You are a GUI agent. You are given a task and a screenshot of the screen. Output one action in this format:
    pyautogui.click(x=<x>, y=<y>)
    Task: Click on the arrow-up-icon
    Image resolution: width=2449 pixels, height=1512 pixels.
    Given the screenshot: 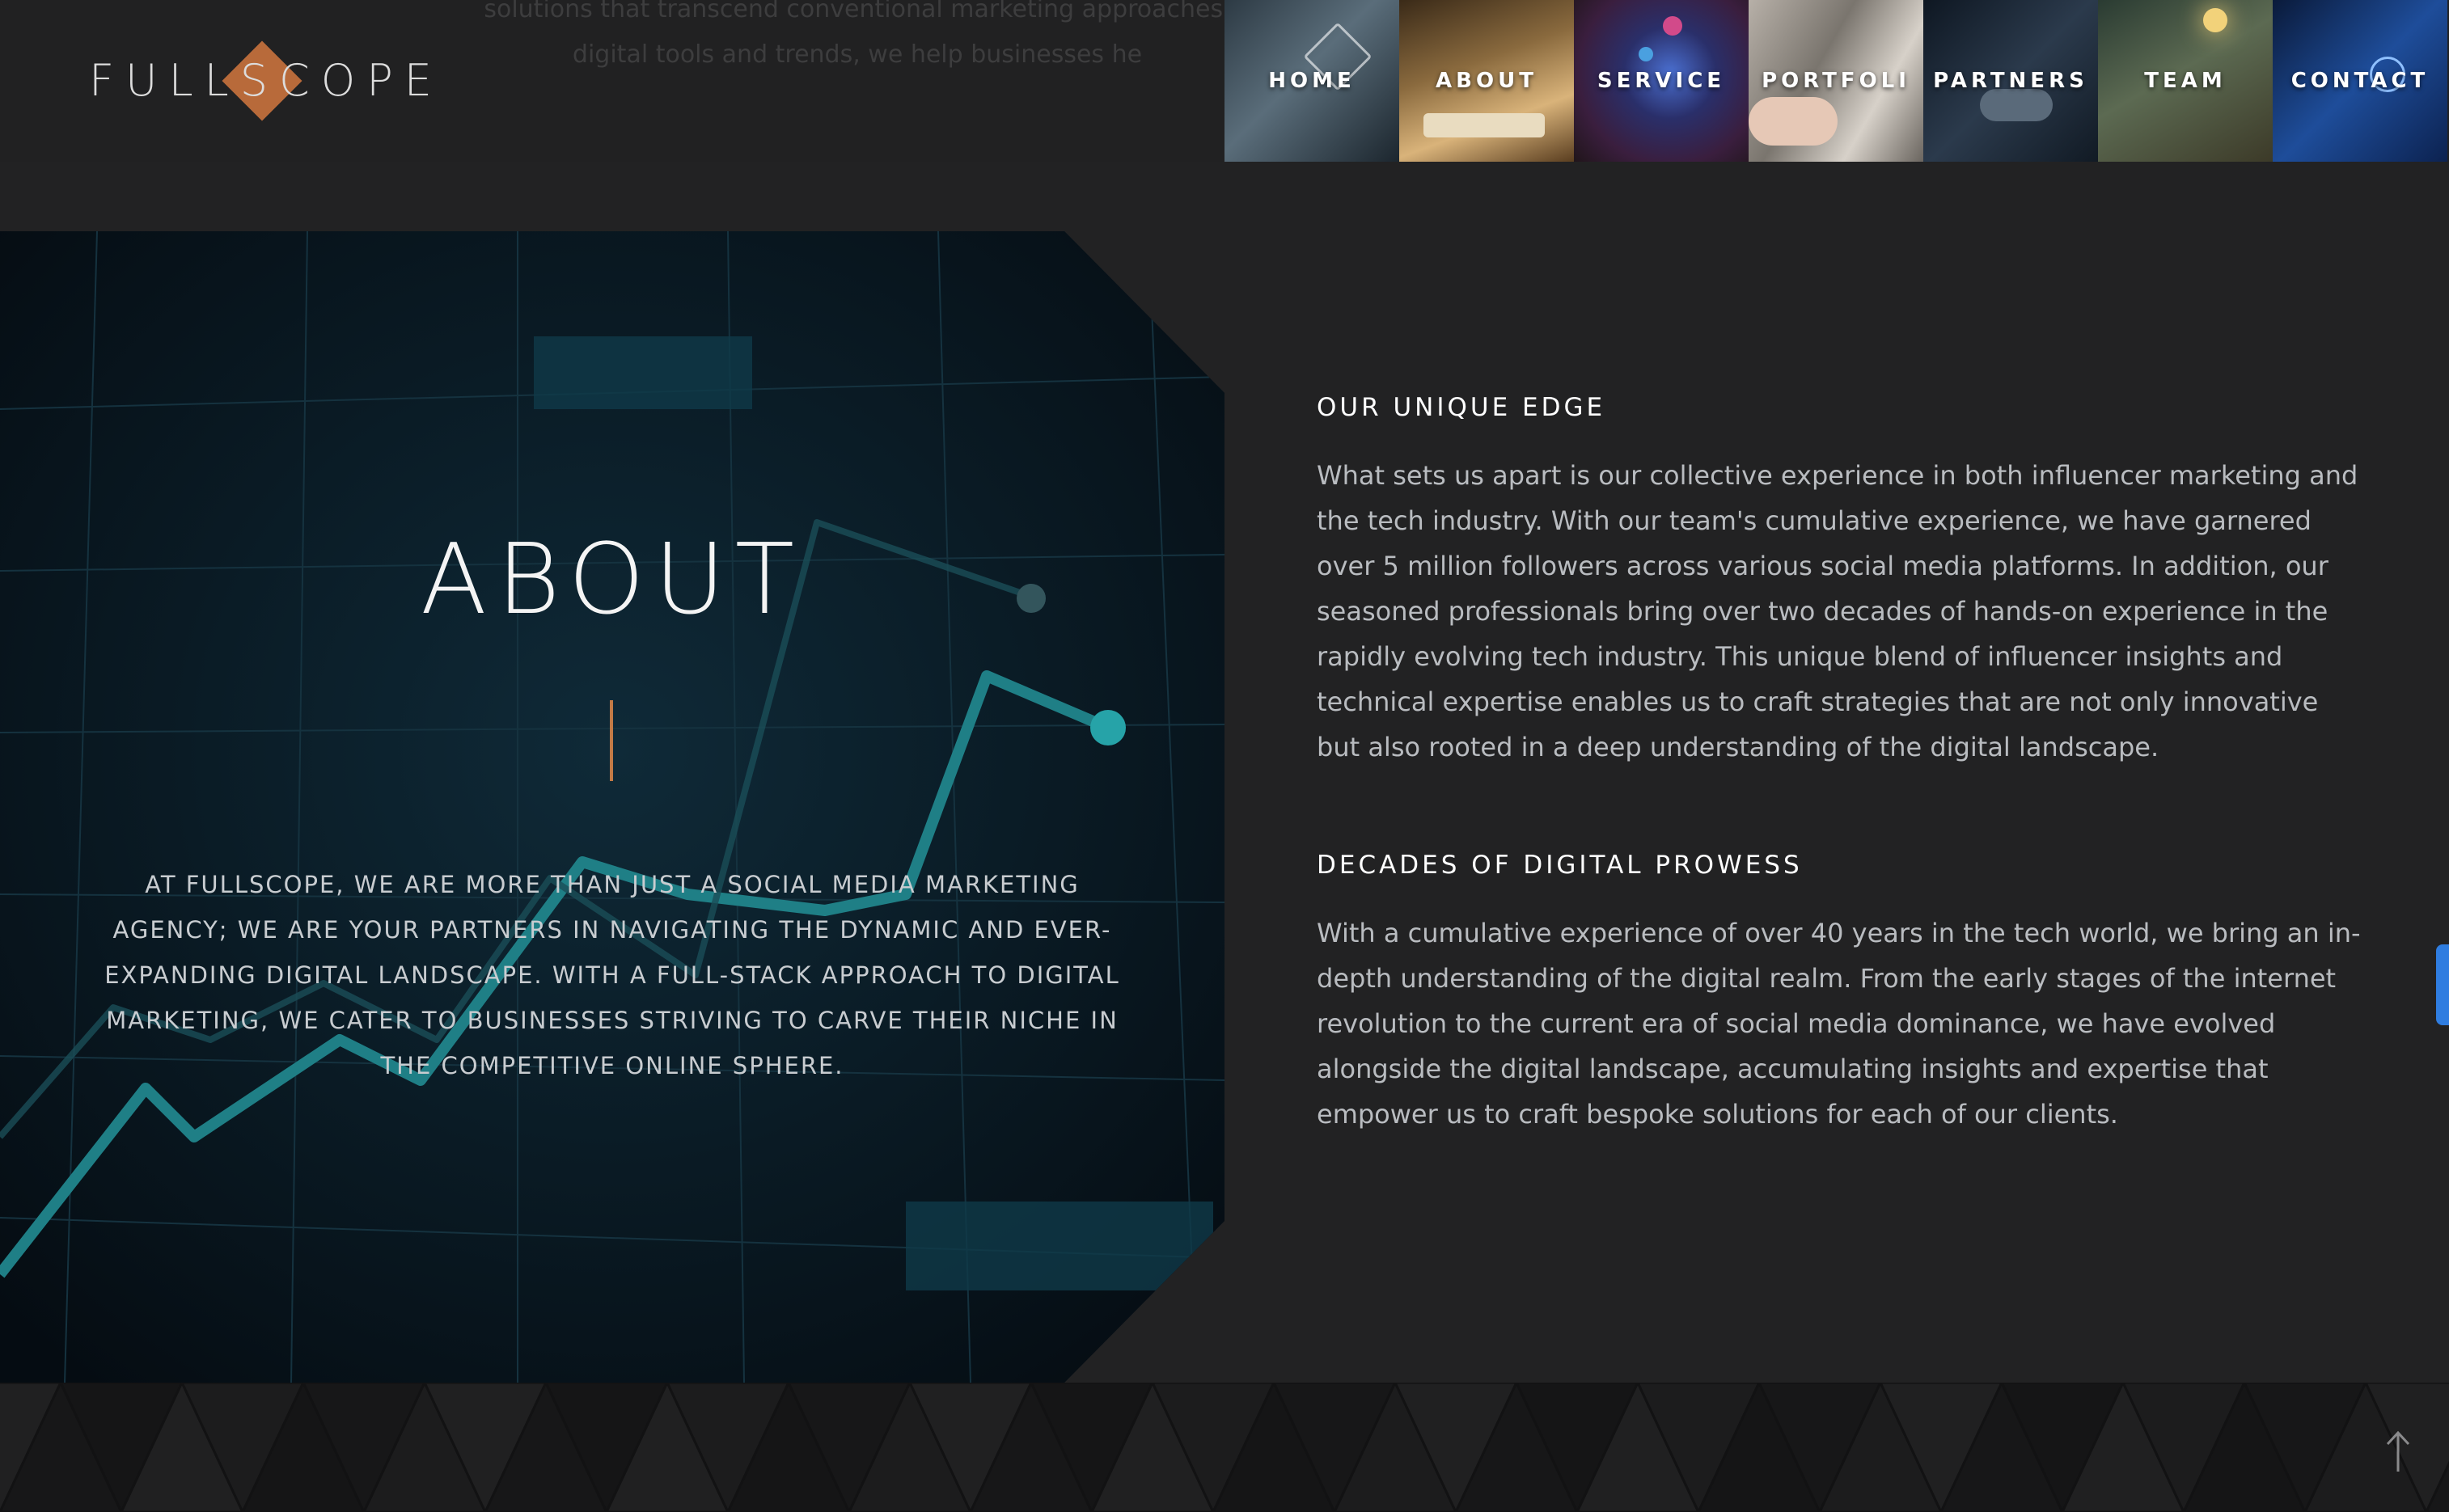 What is the action you would take?
    pyautogui.click(x=2398, y=1451)
    